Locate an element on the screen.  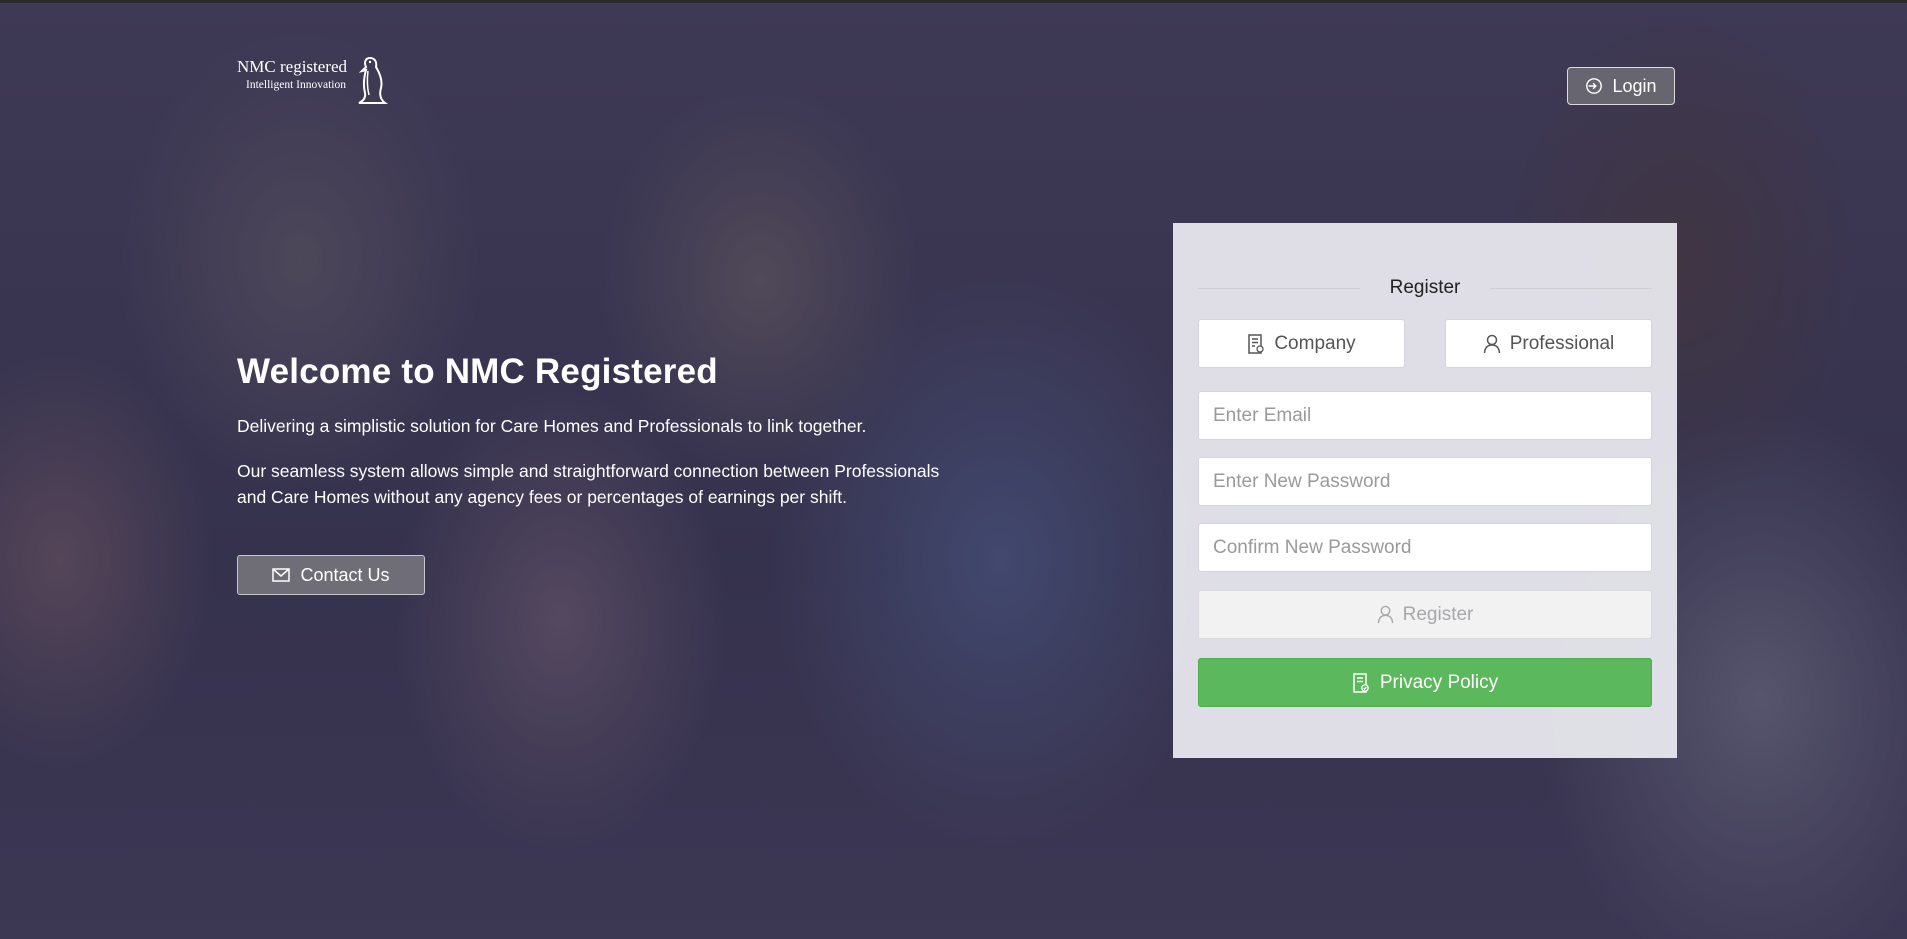
login-label: Login is located at coordinates (1634, 85).